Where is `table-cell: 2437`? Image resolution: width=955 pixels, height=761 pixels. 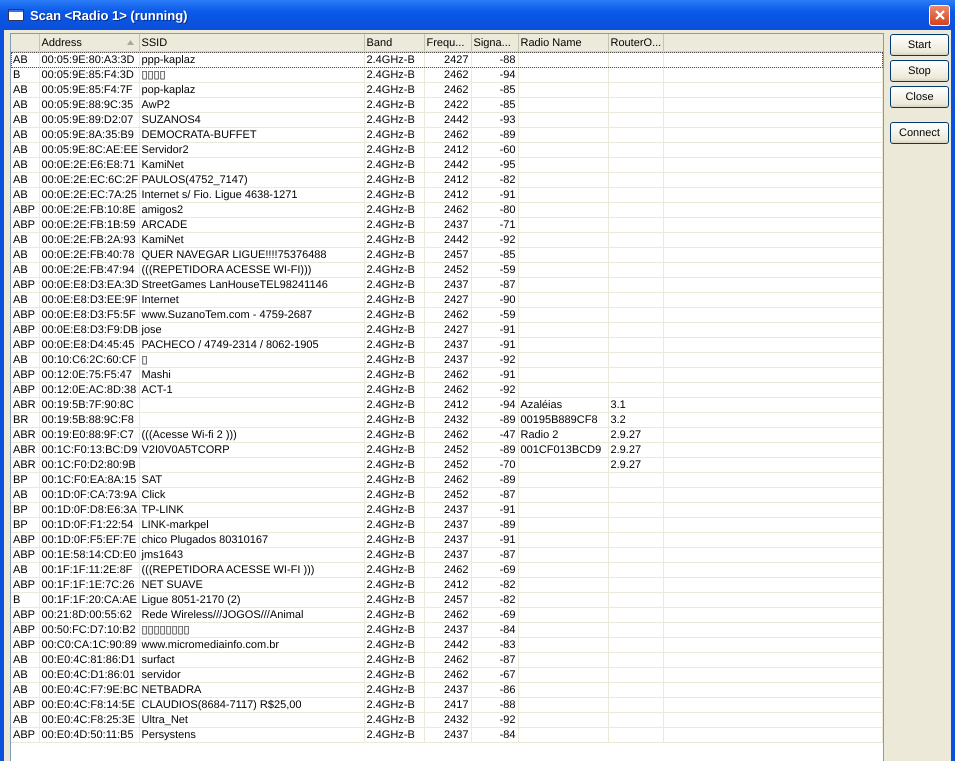
table-cell: 2437 is located at coordinates (456, 735).